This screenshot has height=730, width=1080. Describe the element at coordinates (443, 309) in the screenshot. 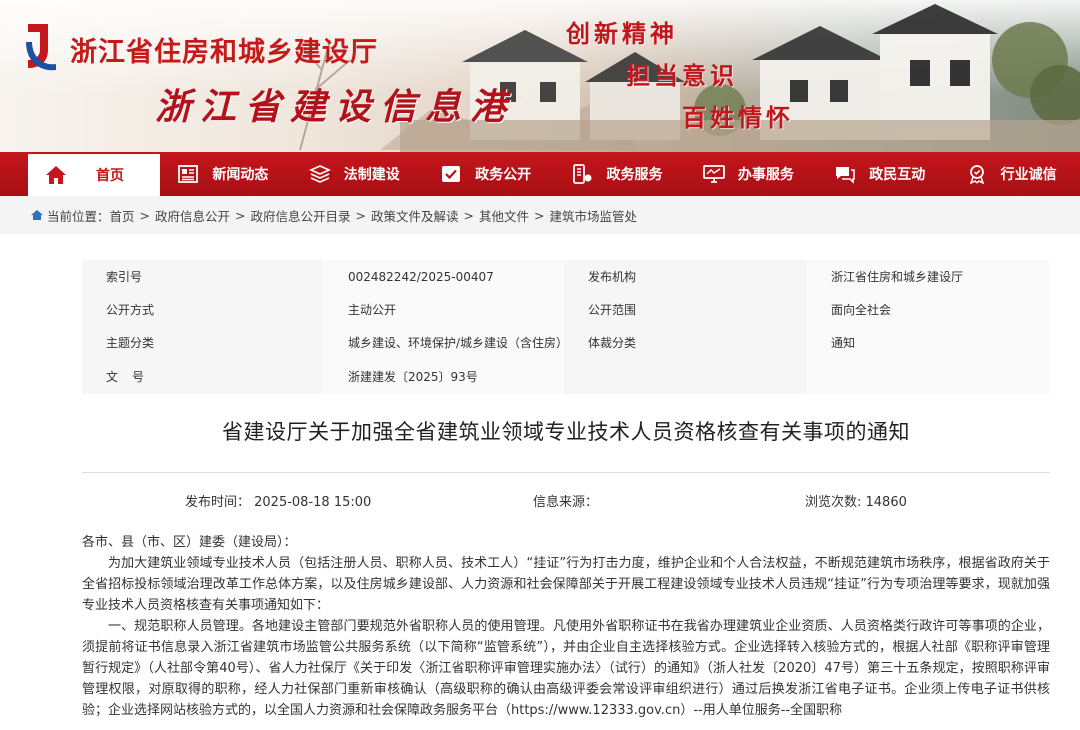

I see `disclosure-mode-value: 主动公开` at that location.